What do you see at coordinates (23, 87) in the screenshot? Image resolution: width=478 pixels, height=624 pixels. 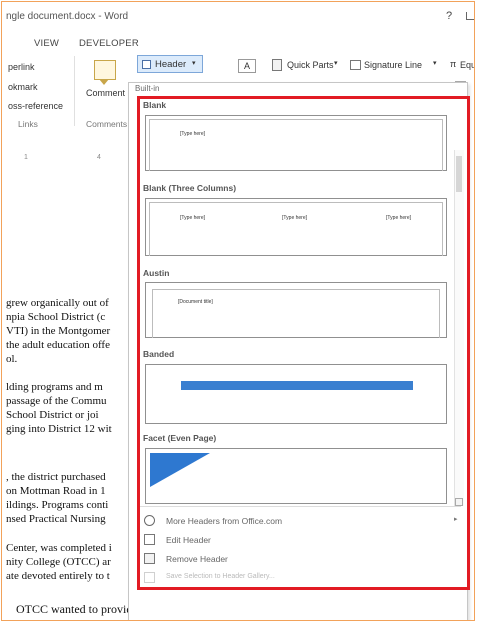 I see `bookmark-button: okmark` at bounding box center [23, 87].